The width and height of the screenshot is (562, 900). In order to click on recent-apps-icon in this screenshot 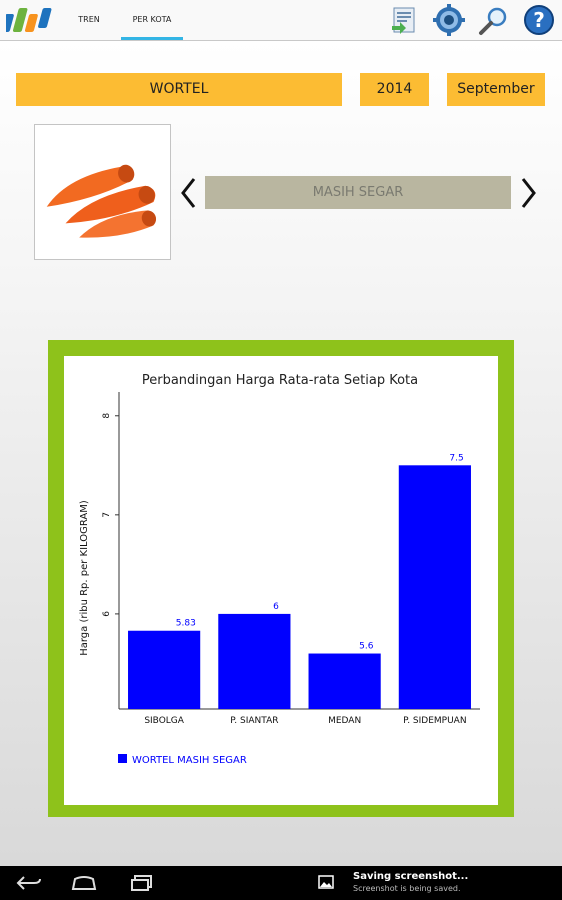, I will do `click(142, 883)`.